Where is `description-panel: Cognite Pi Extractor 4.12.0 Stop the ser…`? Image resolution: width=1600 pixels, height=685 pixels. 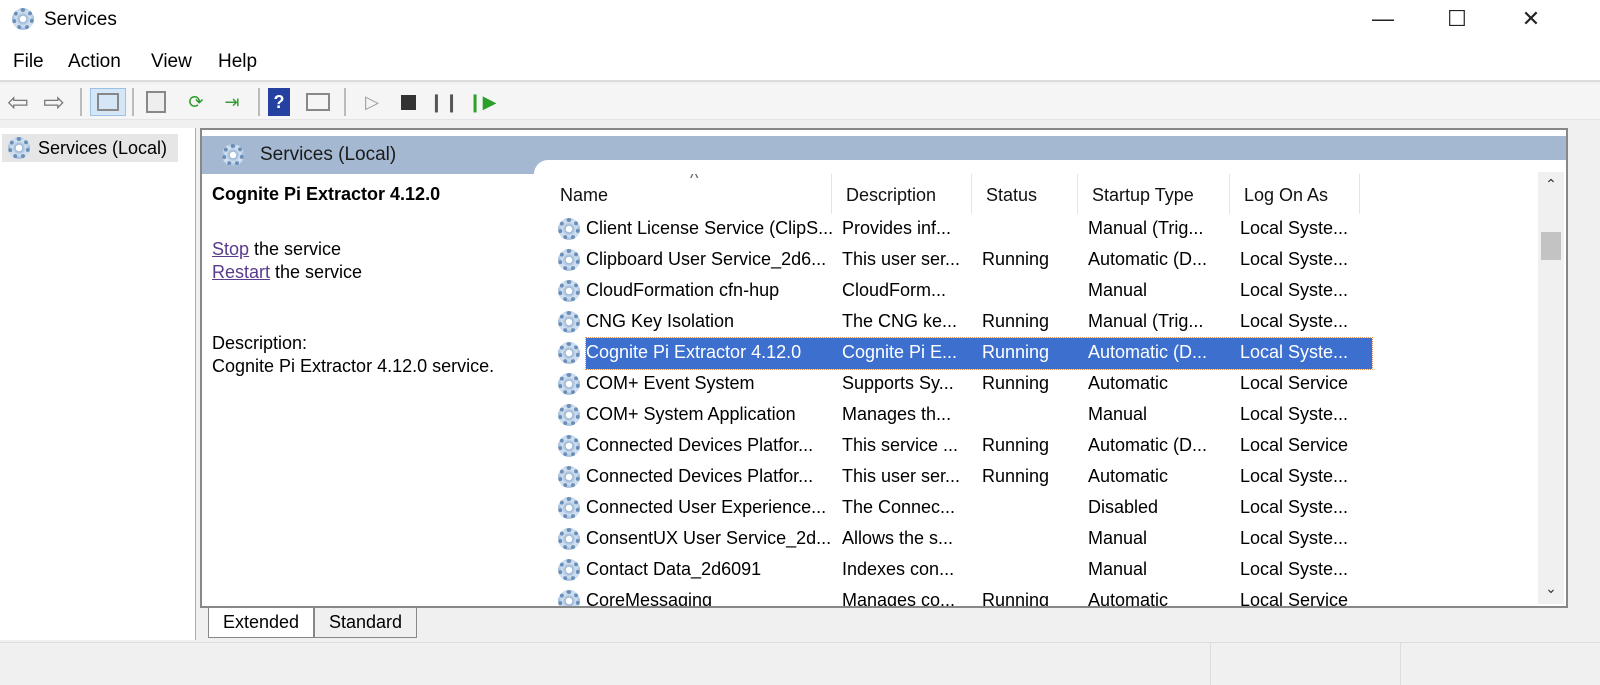
description-panel: Cognite Pi Extractor 4.12.0 Stop the ser… is located at coordinates (377, 280).